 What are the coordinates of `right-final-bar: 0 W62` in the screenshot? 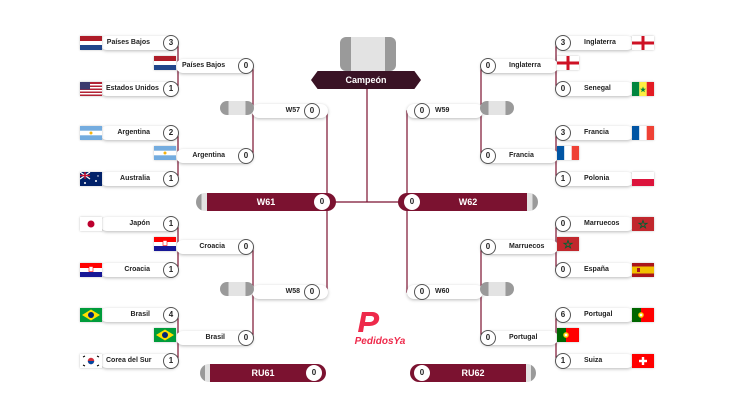 It's located at (468, 202).